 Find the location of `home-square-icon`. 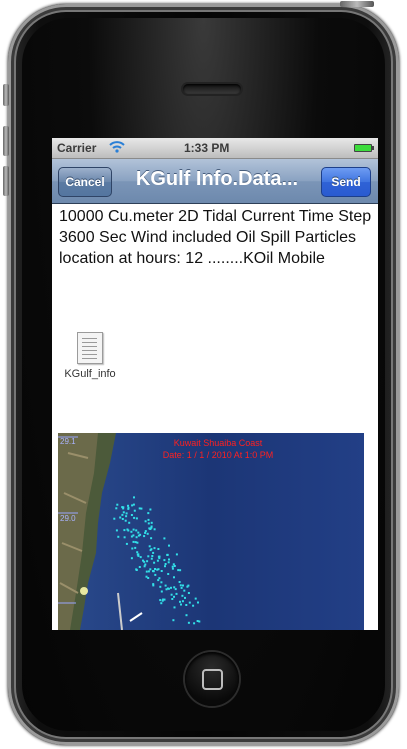

home-square-icon is located at coordinates (212, 679).